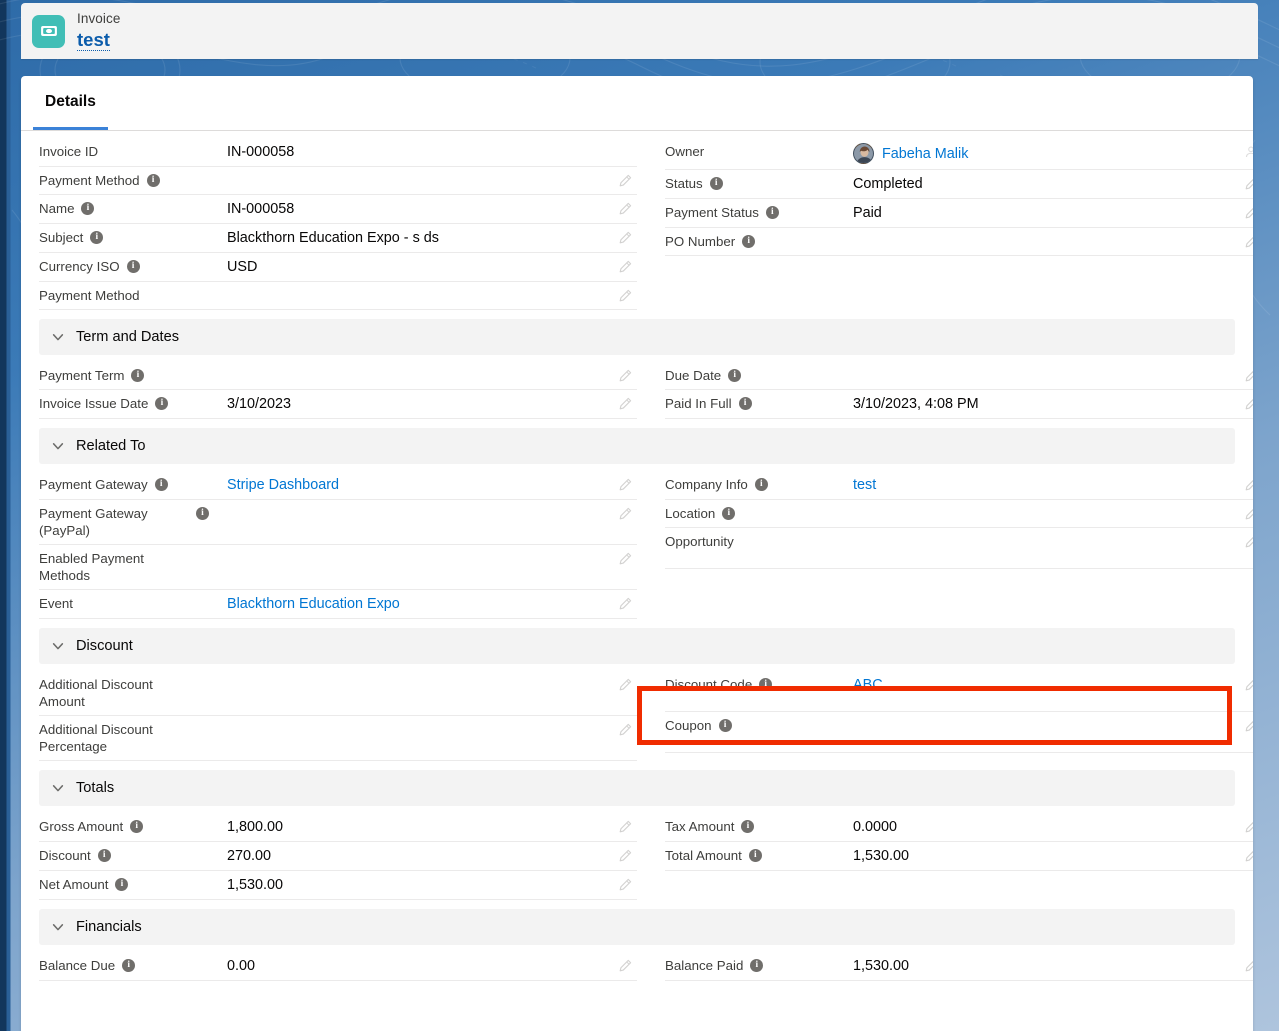 Image resolution: width=1279 pixels, height=1031 pixels. I want to click on record-object-label: Invoice, so click(99, 19).